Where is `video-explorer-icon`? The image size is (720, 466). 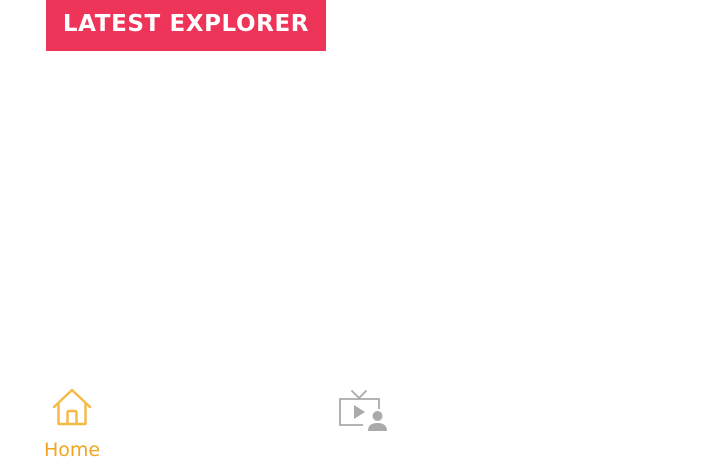 video-explorer-icon is located at coordinates (363, 410).